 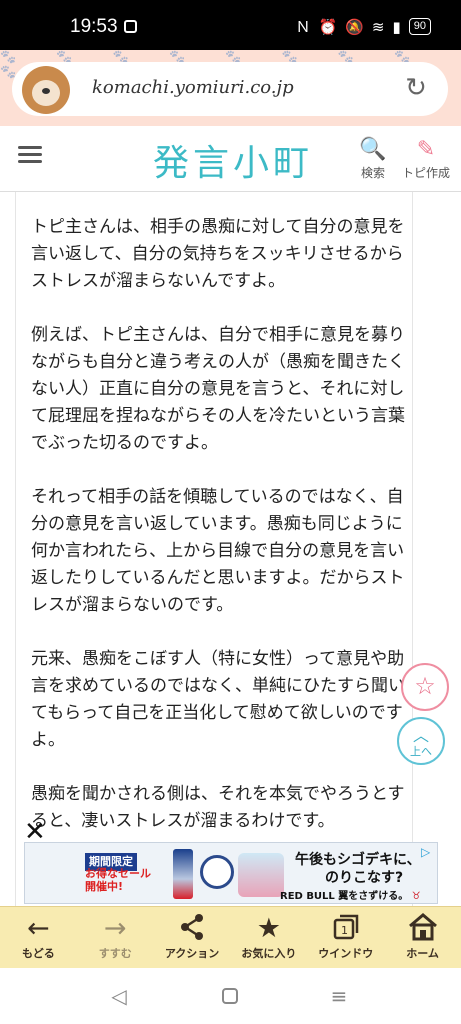 I want to click on pencil-icon: ✎, so click(x=426, y=149).